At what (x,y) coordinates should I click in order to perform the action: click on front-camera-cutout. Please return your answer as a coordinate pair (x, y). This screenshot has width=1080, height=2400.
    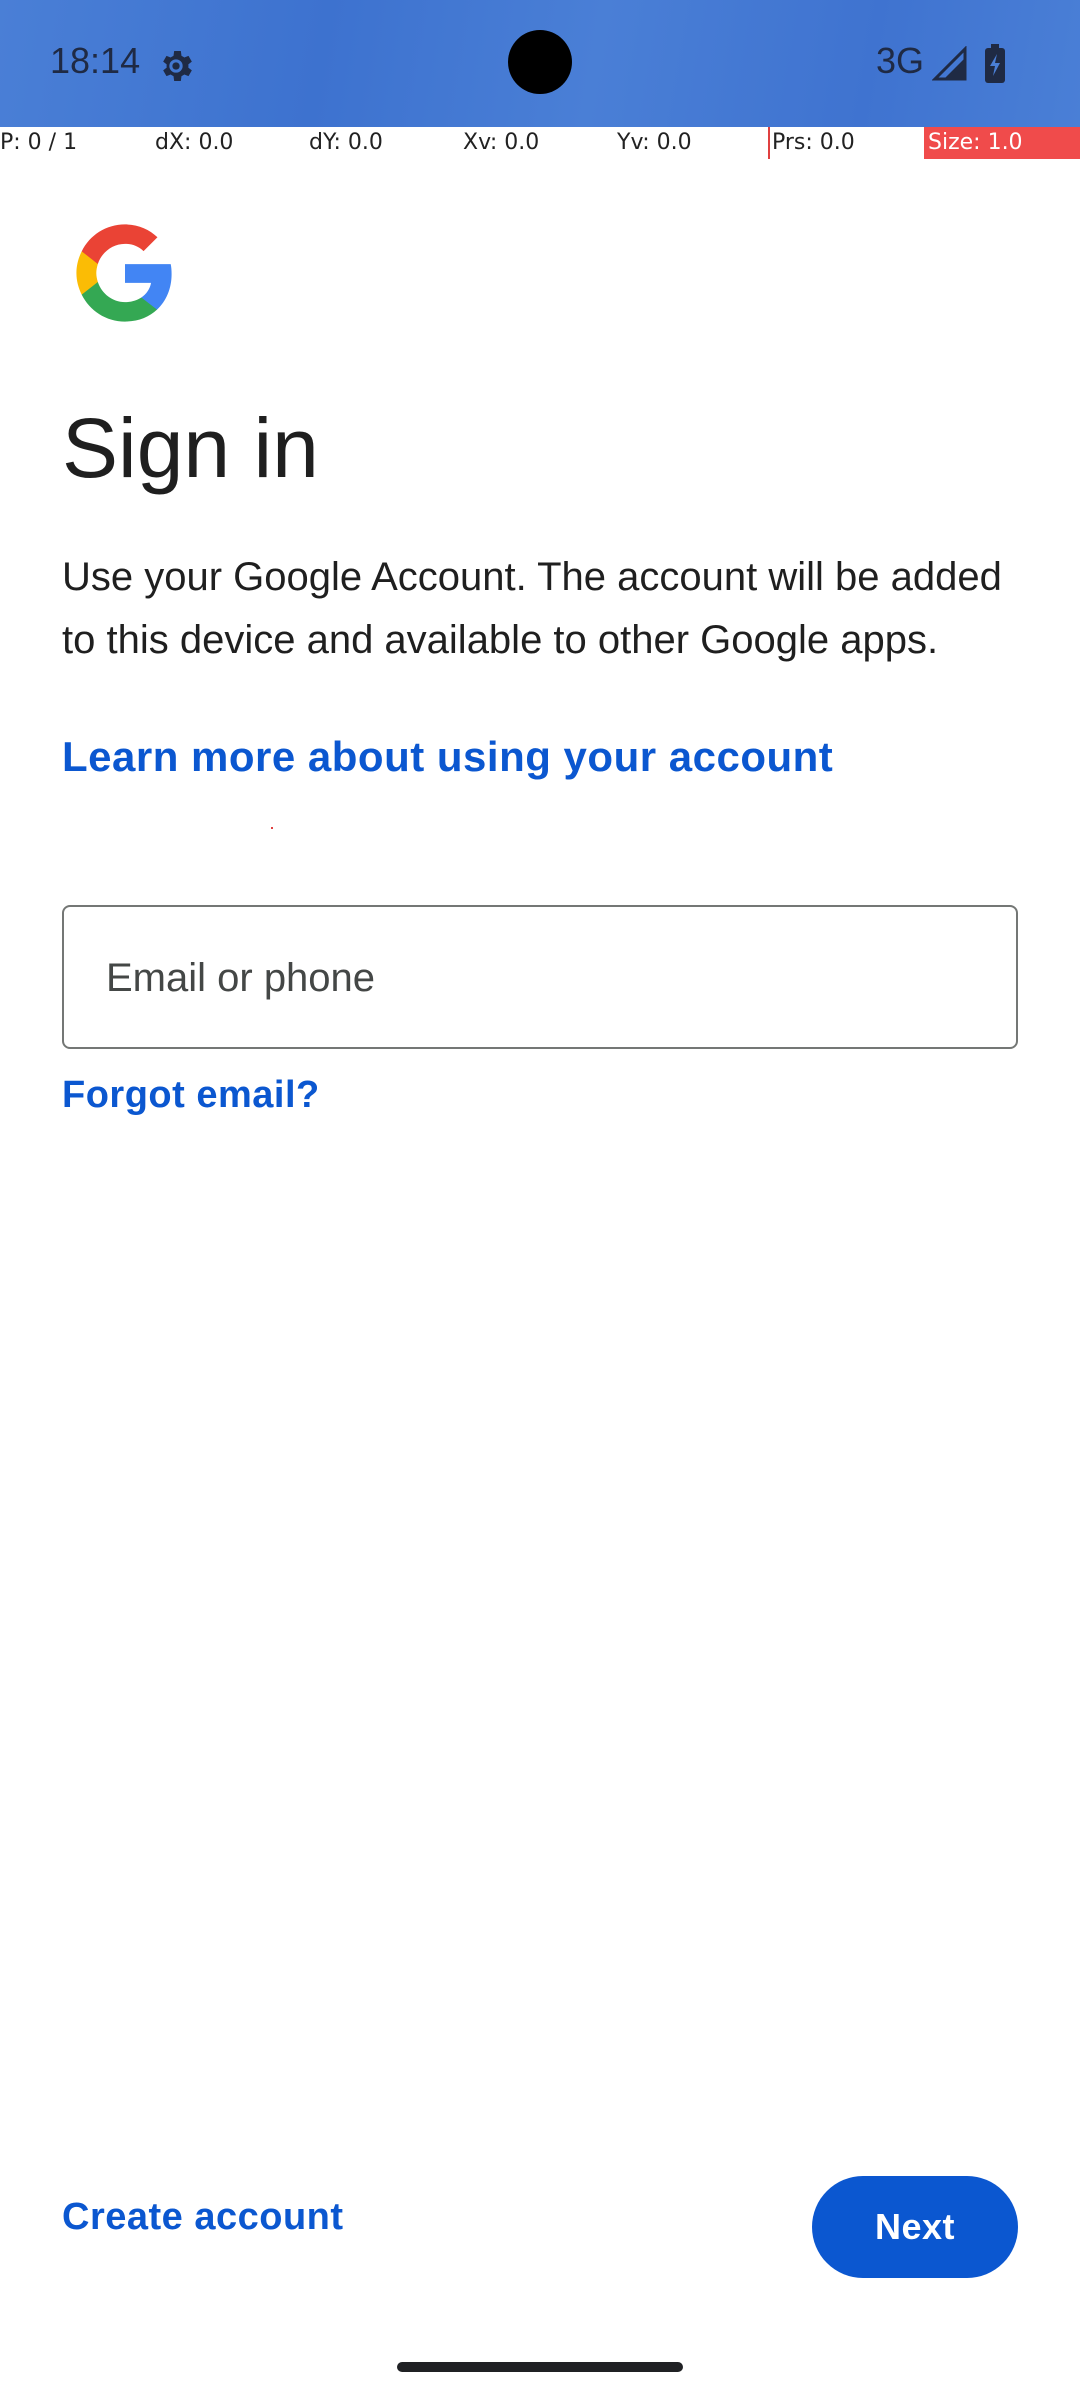
    Looking at the image, I should click on (540, 62).